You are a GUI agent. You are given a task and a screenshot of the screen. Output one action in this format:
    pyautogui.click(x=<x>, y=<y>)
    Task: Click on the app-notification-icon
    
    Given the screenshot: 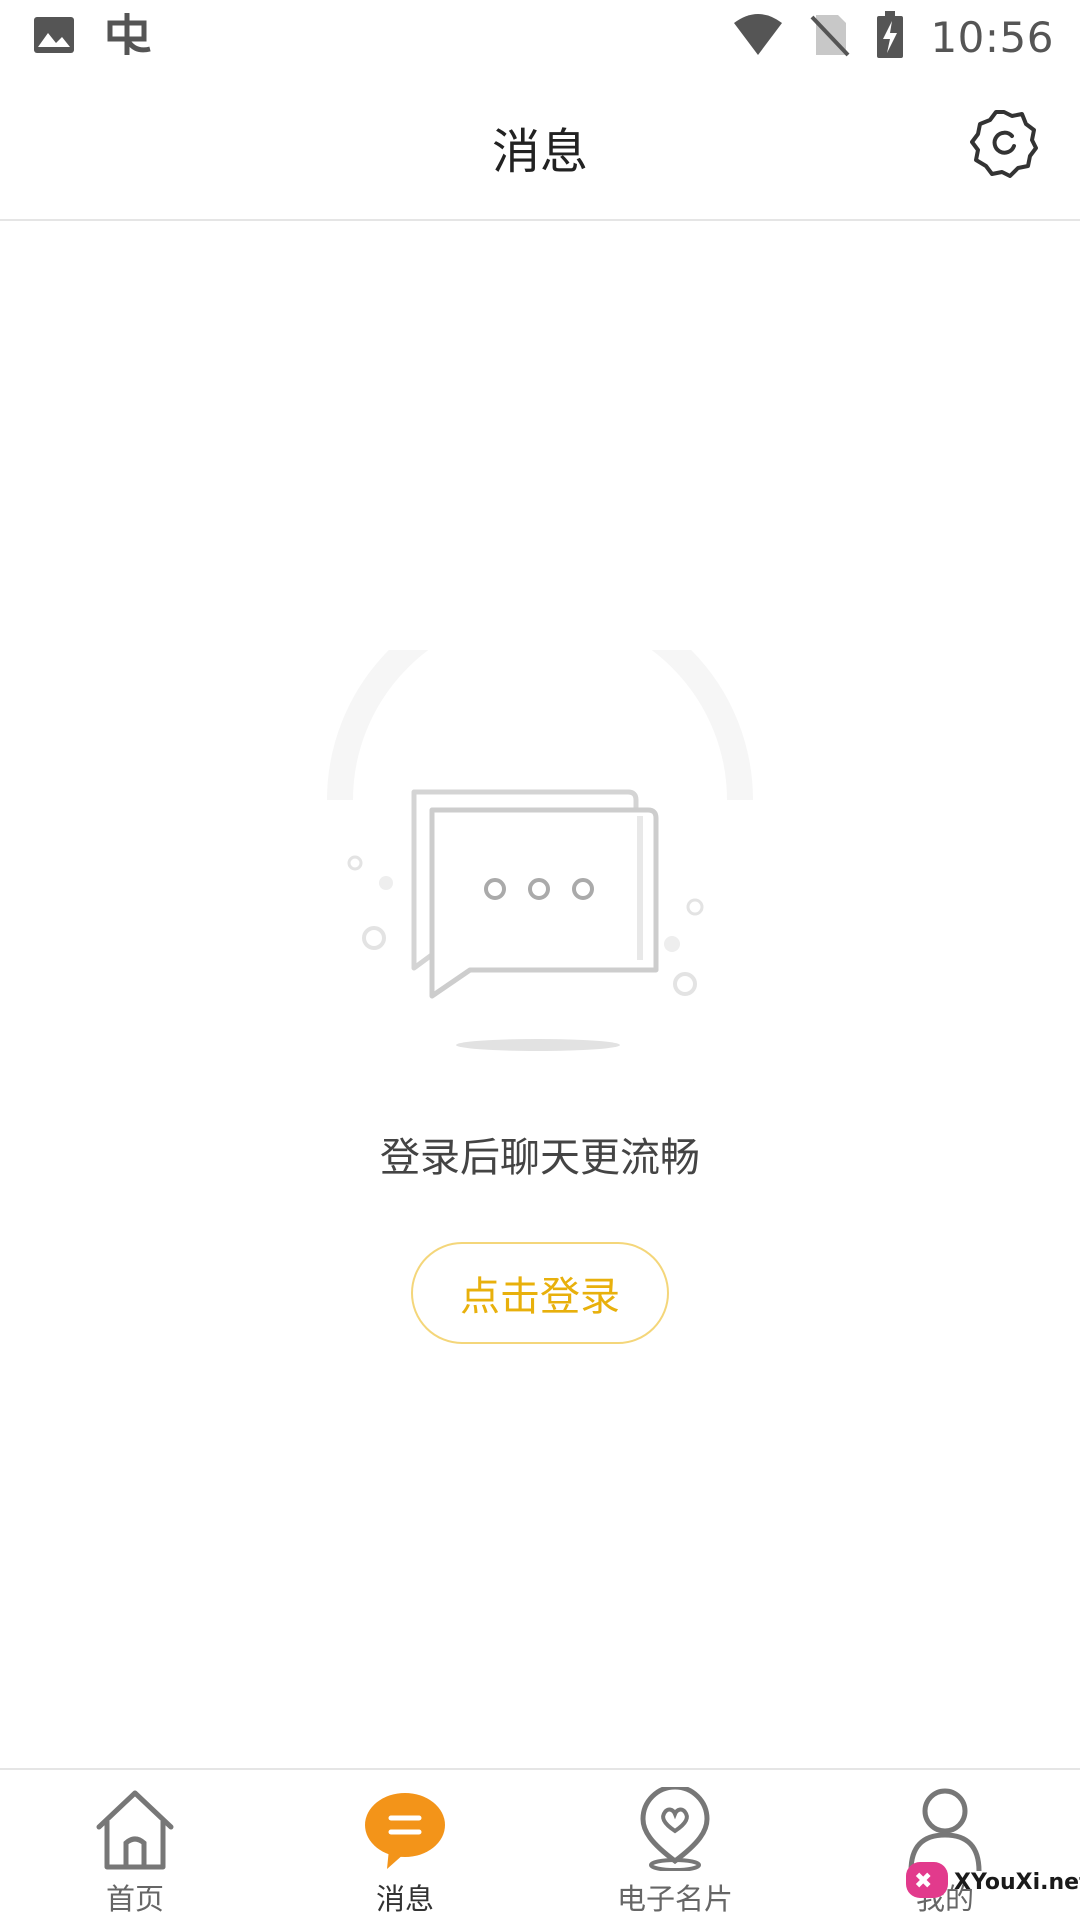 What is the action you would take?
    pyautogui.click(x=130, y=37)
    